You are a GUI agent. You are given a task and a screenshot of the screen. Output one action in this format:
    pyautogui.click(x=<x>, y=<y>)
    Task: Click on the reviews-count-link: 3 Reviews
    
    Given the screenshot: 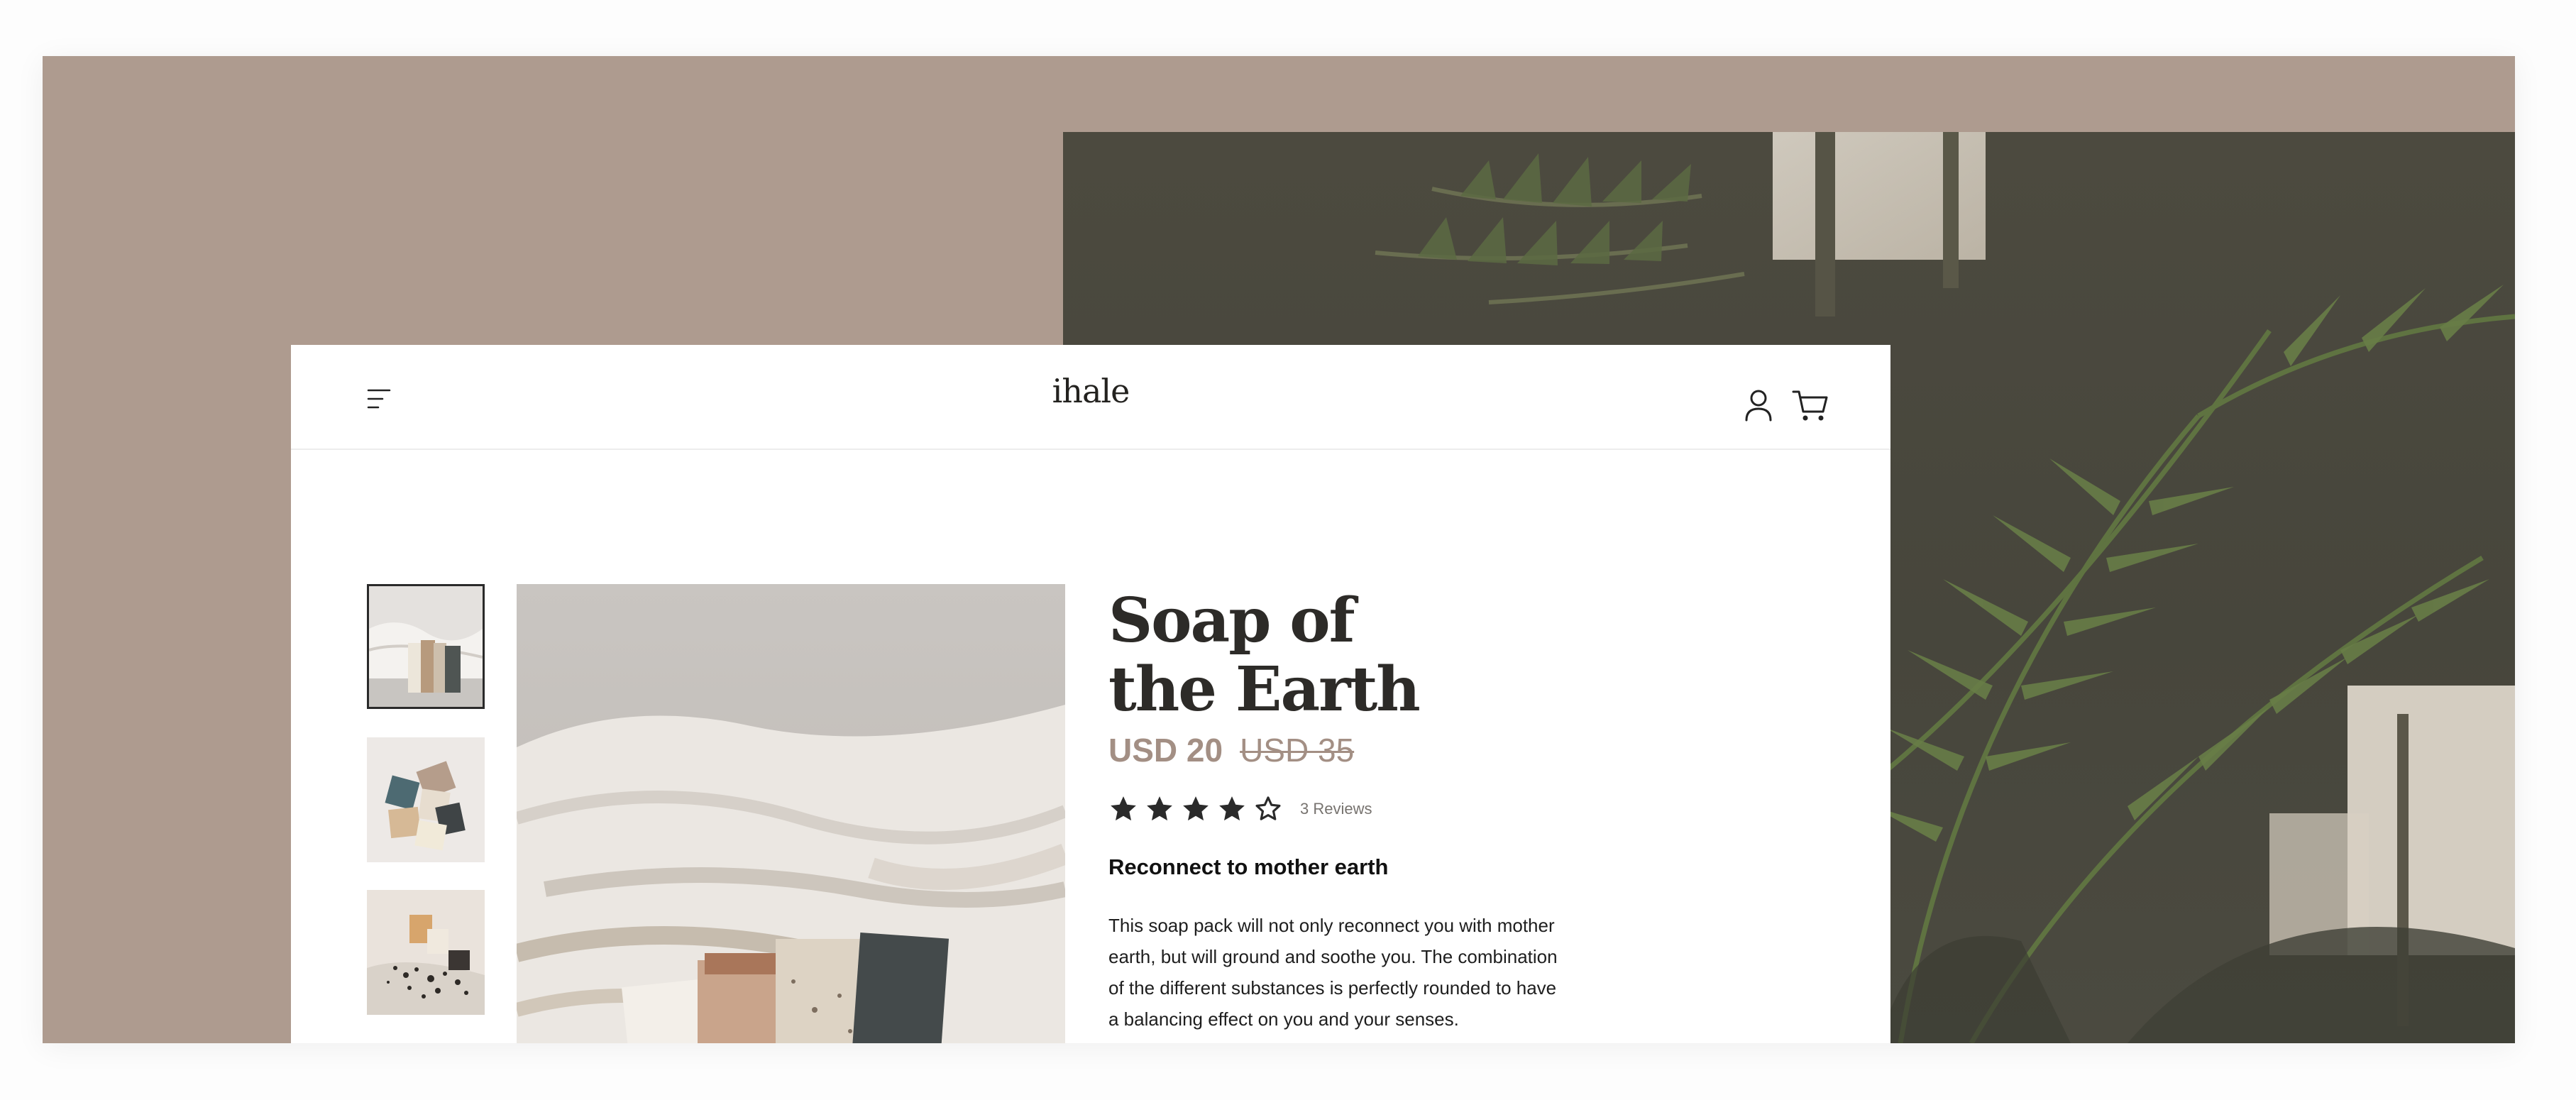 What is the action you would take?
    pyautogui.click(x=1336, y=809)
    